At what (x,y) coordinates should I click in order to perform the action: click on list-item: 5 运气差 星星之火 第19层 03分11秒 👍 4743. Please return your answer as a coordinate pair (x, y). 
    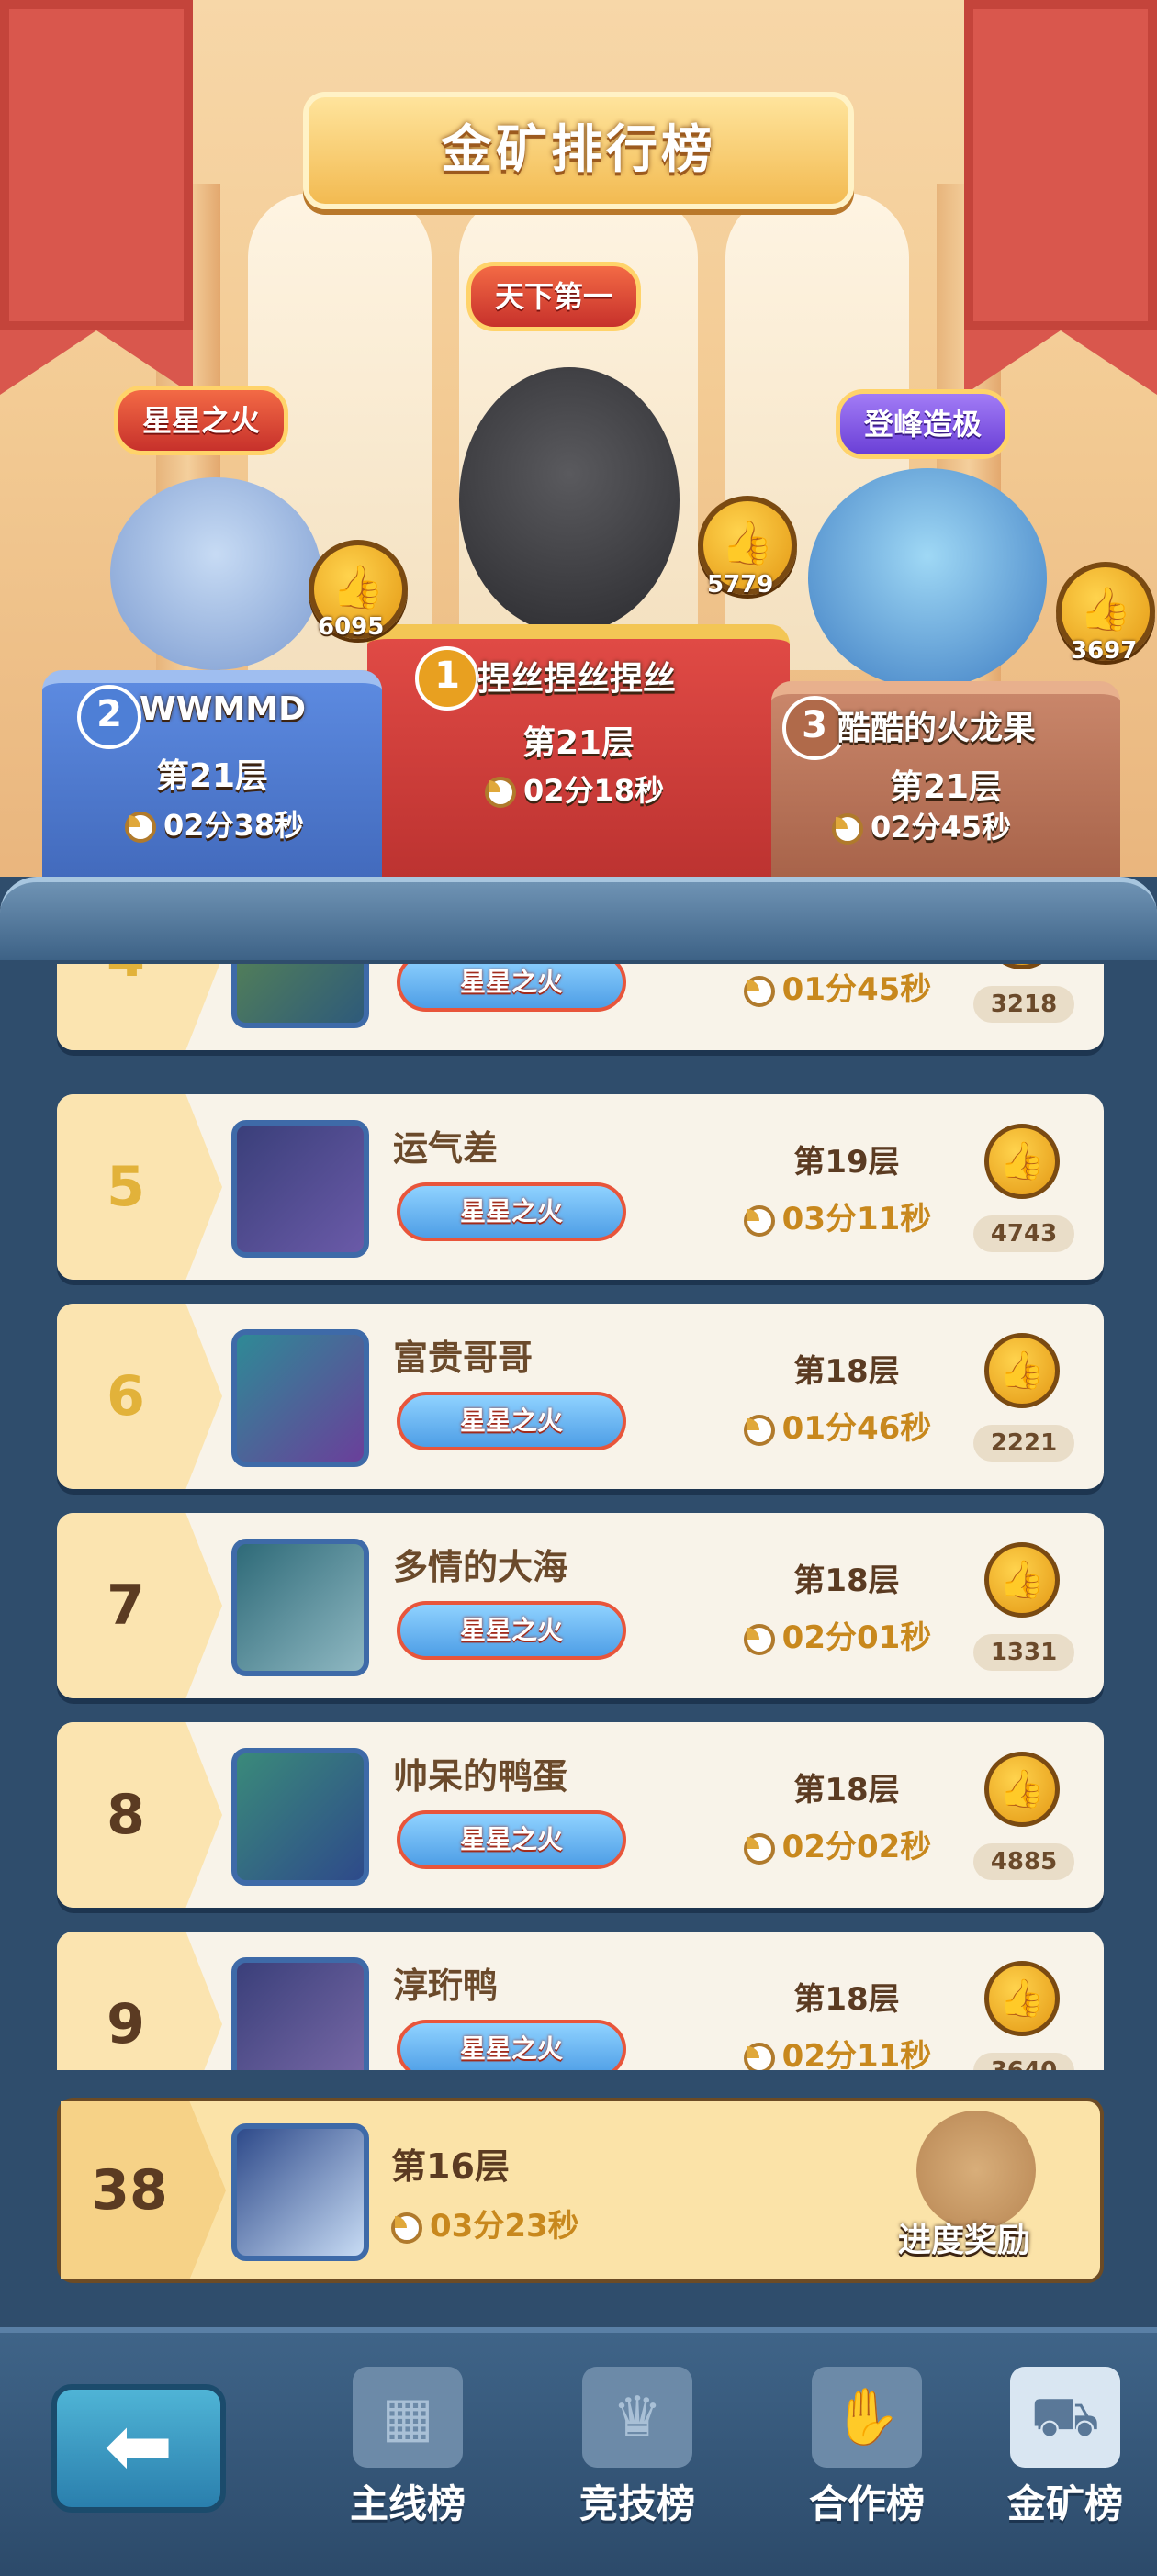
    Looking at the image, I should click on (580, 1187).